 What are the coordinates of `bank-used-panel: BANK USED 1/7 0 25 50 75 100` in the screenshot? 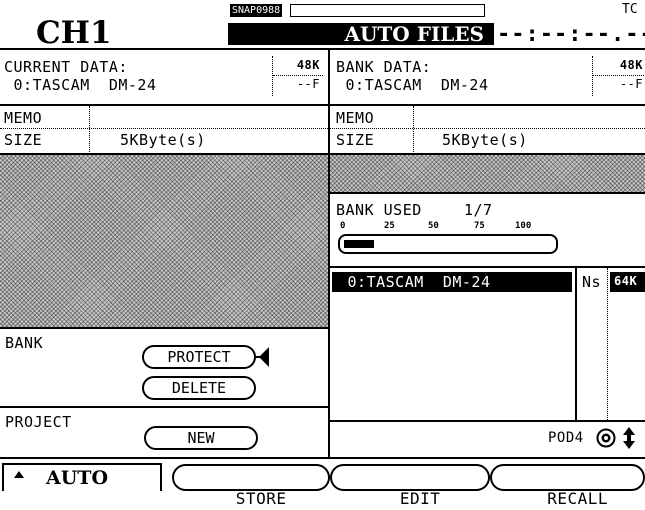 It's located at (487, 229).